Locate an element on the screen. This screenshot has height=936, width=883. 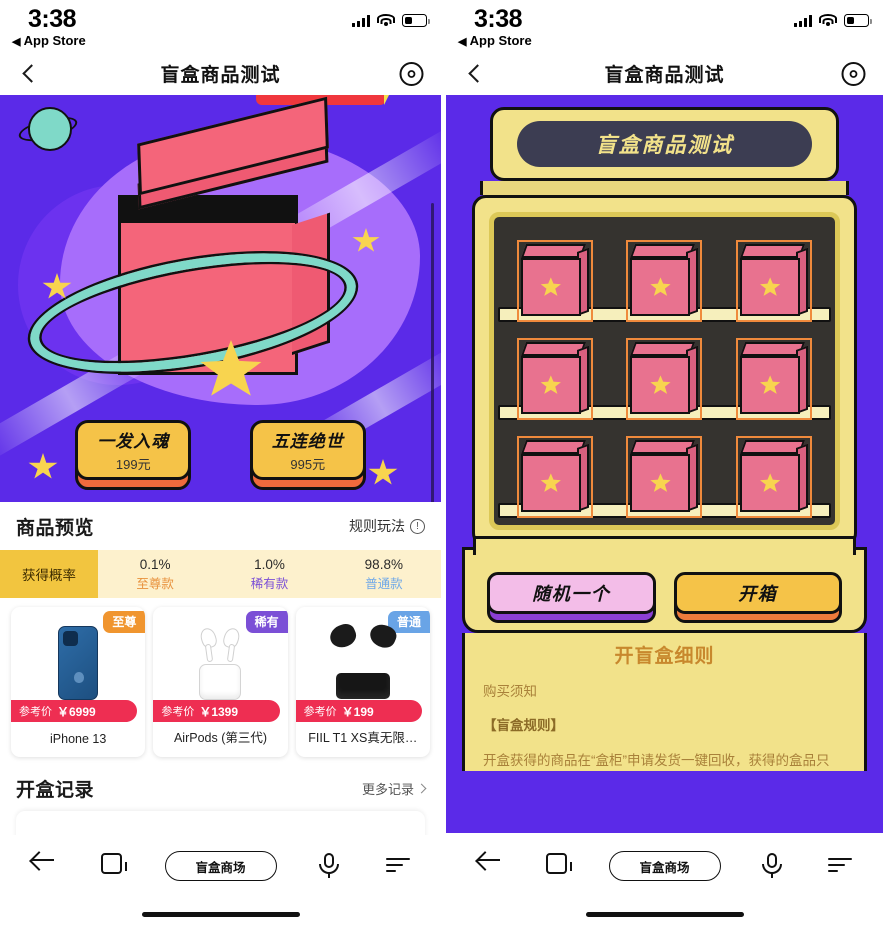
info-icon: ! is located at coordinates (417, 526).